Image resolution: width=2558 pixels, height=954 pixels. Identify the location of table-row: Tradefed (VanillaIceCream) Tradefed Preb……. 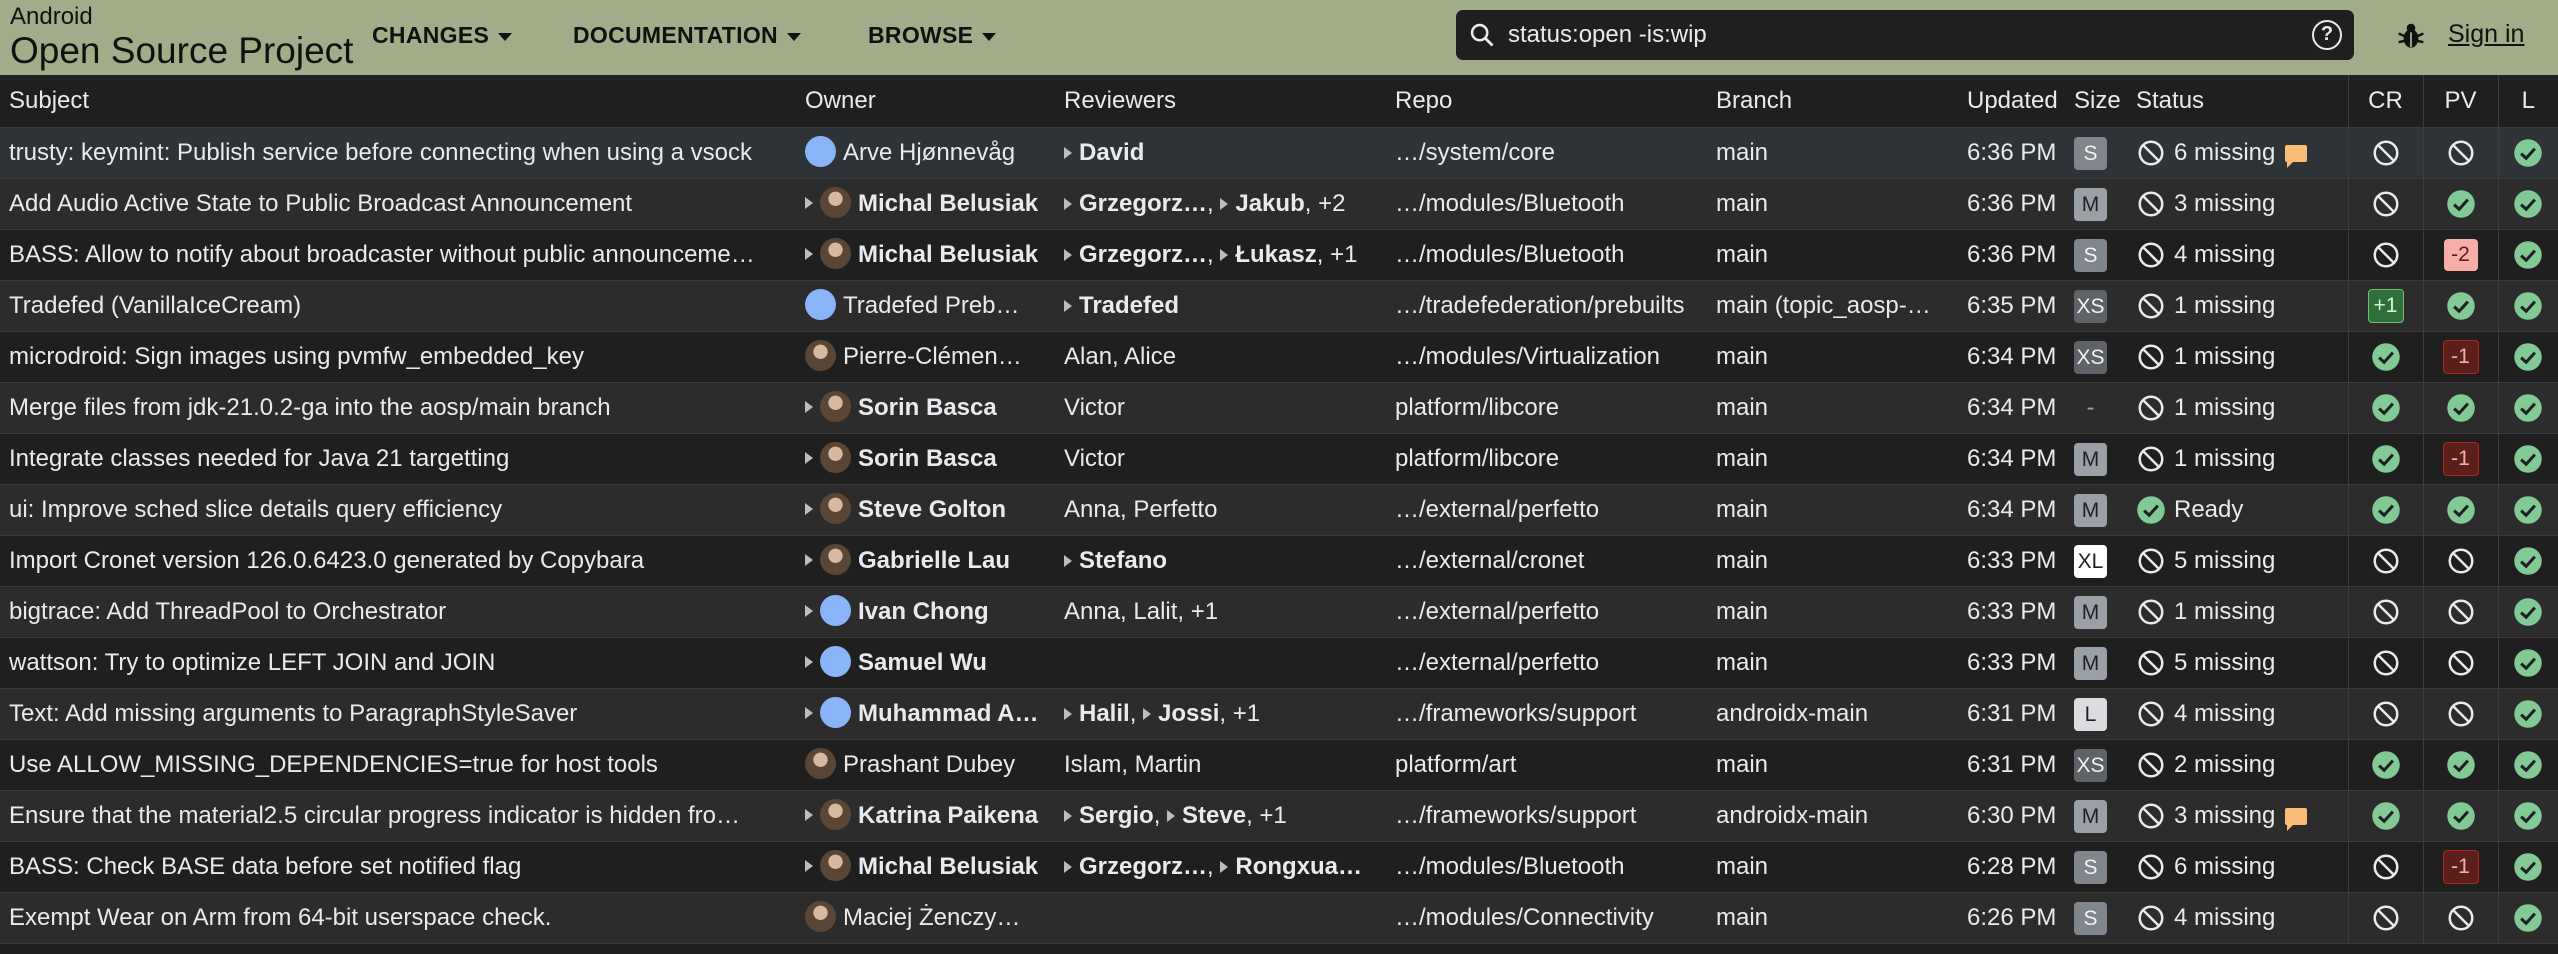
(1279, 306).